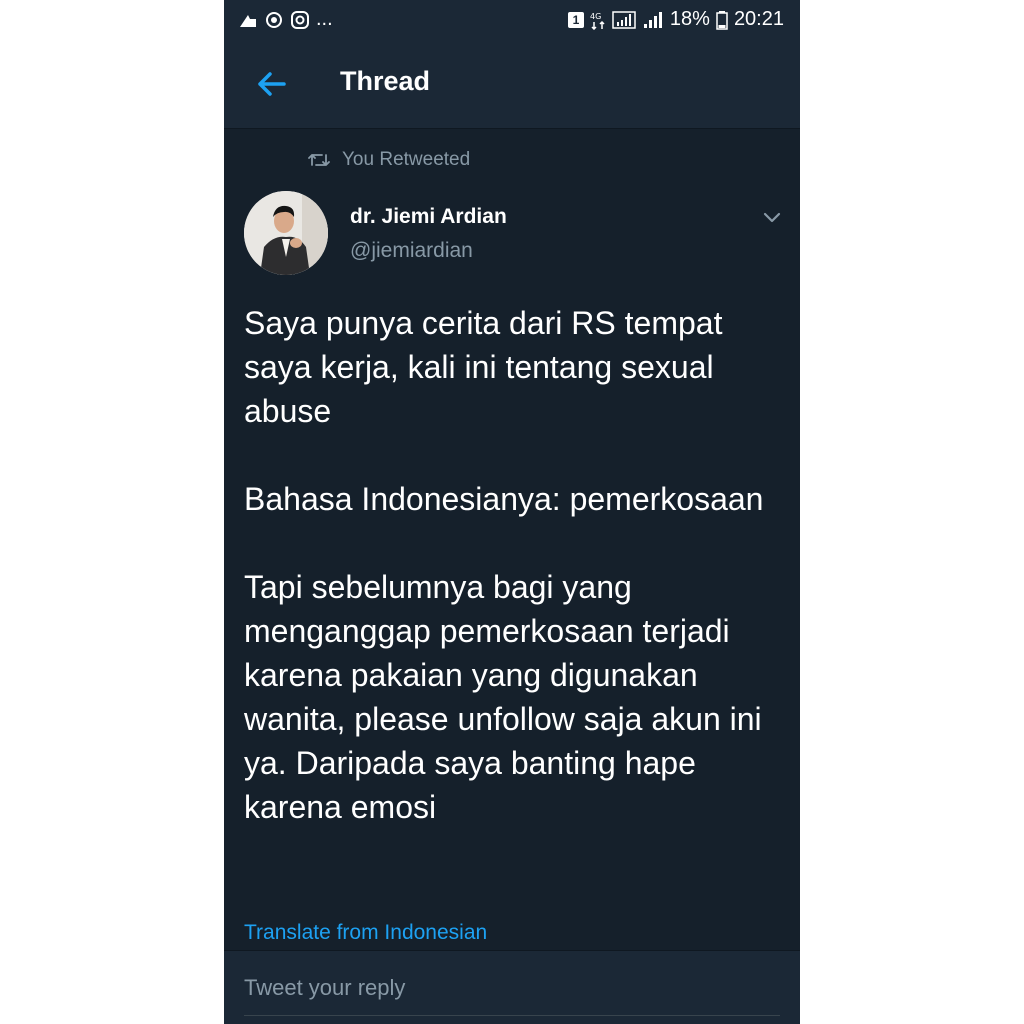 The image size is (1024, 1024). I want to click on chevron-down-icon, so click(772, 217).